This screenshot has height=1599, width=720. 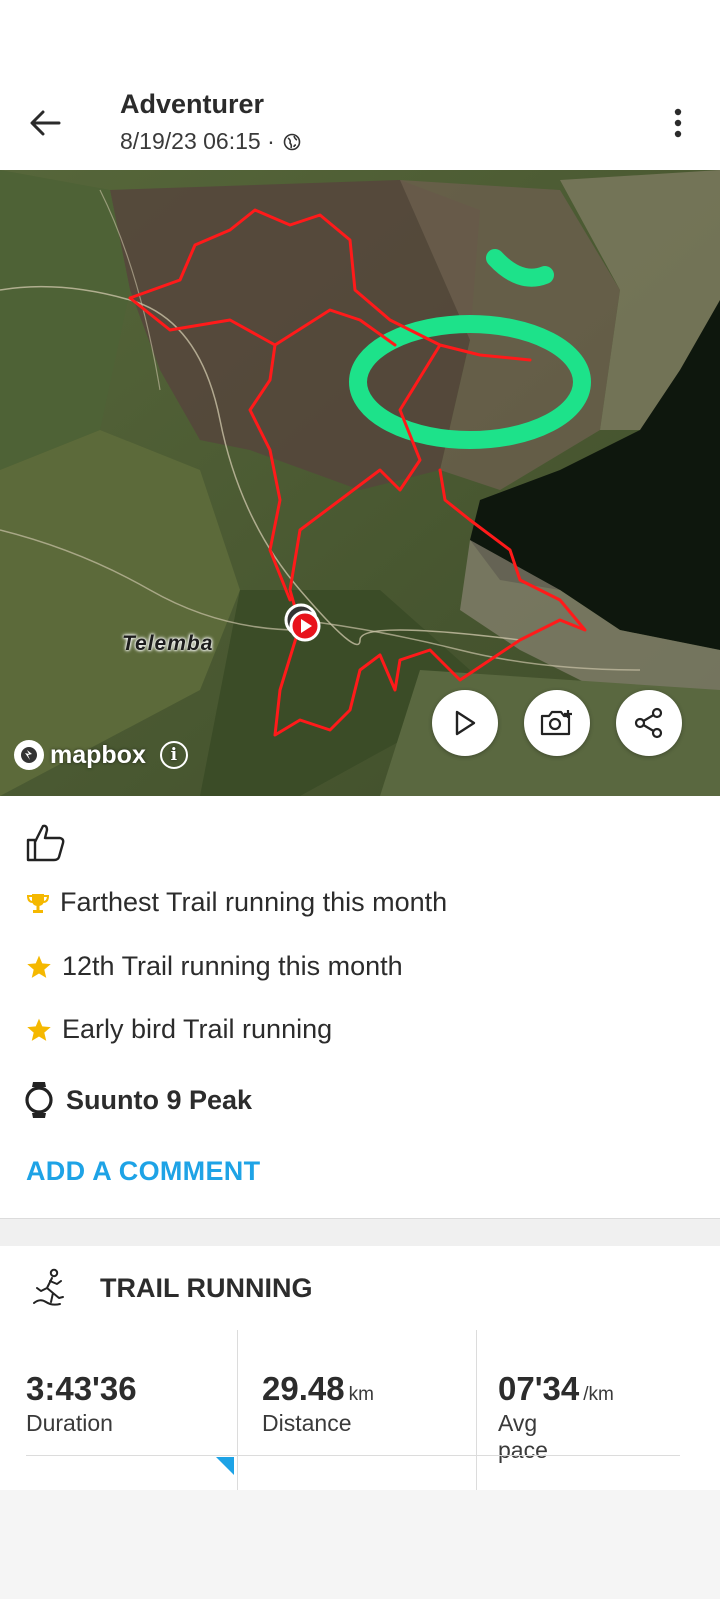 I want to click on mapbox-attribution: mapbox i, so click(x=101, y=755).